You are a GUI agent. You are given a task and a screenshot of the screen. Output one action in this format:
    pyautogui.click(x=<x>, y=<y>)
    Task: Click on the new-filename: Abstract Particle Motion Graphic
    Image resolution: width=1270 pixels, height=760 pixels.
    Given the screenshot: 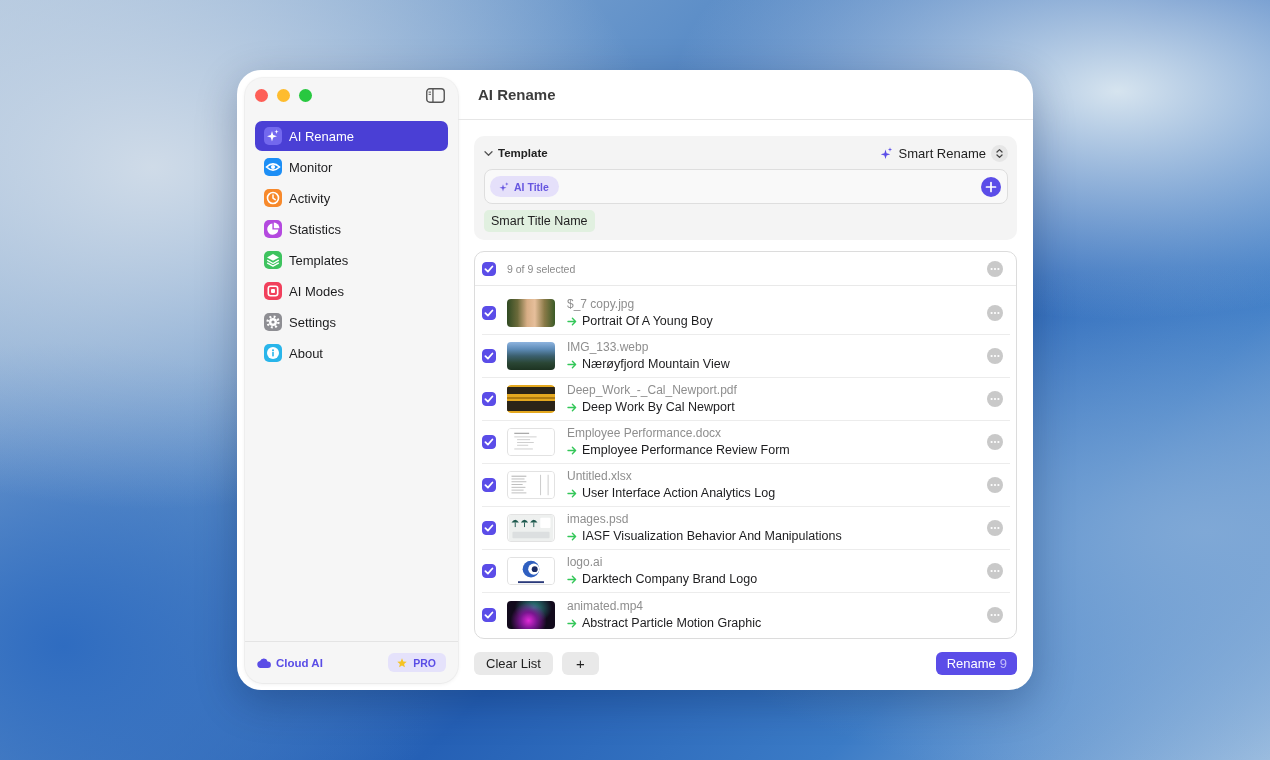 What is the action you would take?
    pyautogui.click(x=672, y=623)
    